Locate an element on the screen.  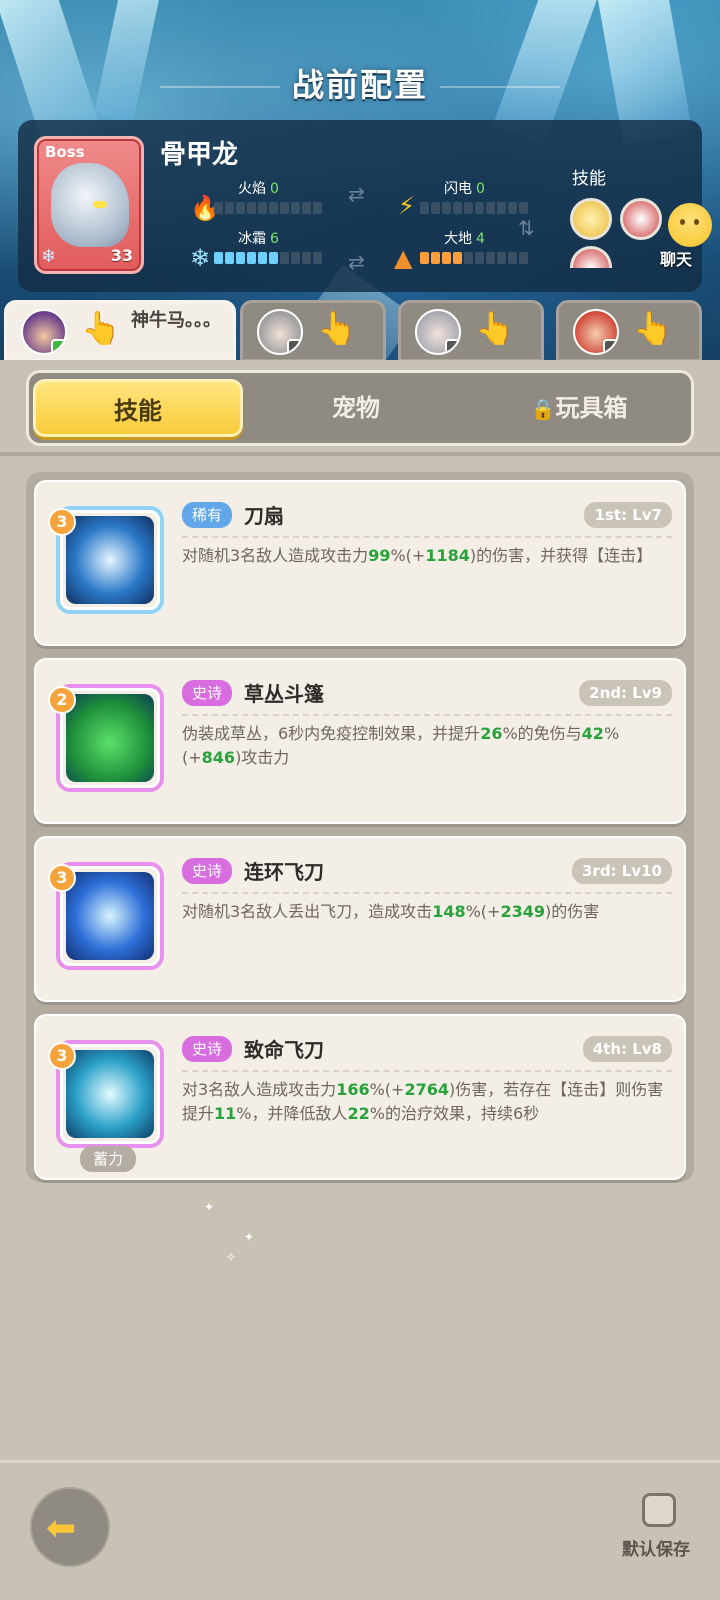
default-save-label: 默认保存 is located at coordinates (656, 1547).